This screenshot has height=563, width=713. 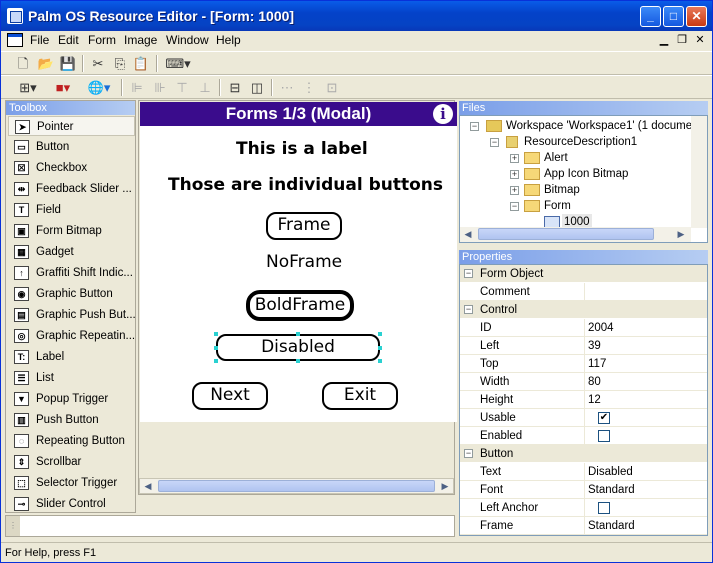 What do you see at coordinates (583, 346) in the screenshot?
I see `prop-left: Left 39` at bounding box center [583, 346].